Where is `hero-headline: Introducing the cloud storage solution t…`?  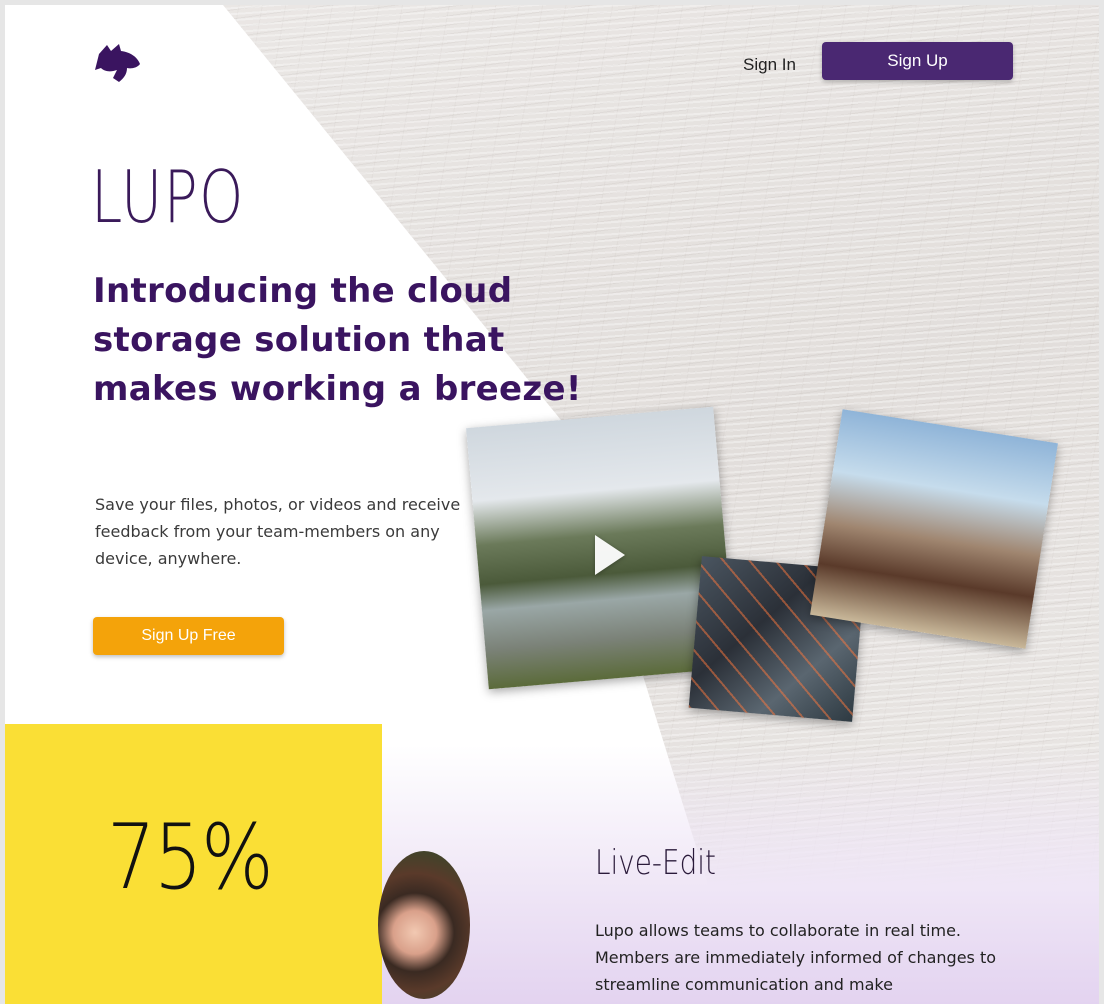 hero-headline: Introducing the cloud storage solution t… is located at coordinates (337, 340).